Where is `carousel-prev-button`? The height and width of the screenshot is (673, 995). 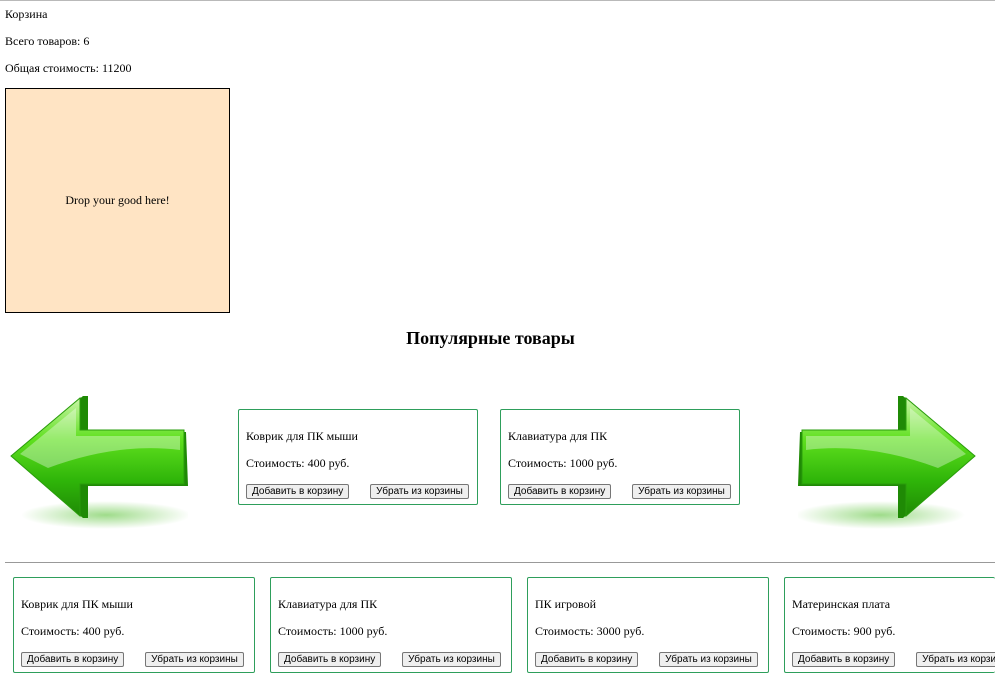 carousel-prev-button is located at coordinates (98, 465).